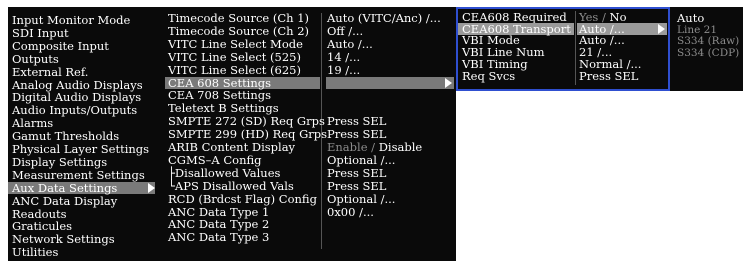  Describe the element at coordinates (35, 58) in the screenshot. I see `menu-item-label: Outputs` at that location.